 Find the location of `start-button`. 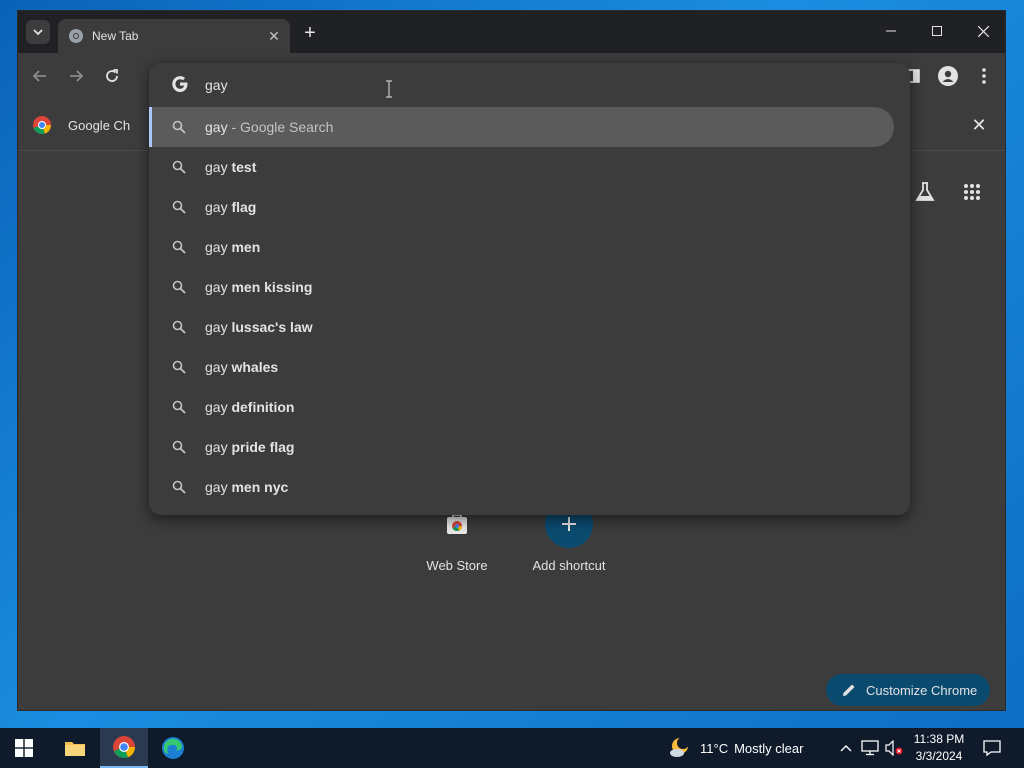

start-button is located at coordinates (24, 748).